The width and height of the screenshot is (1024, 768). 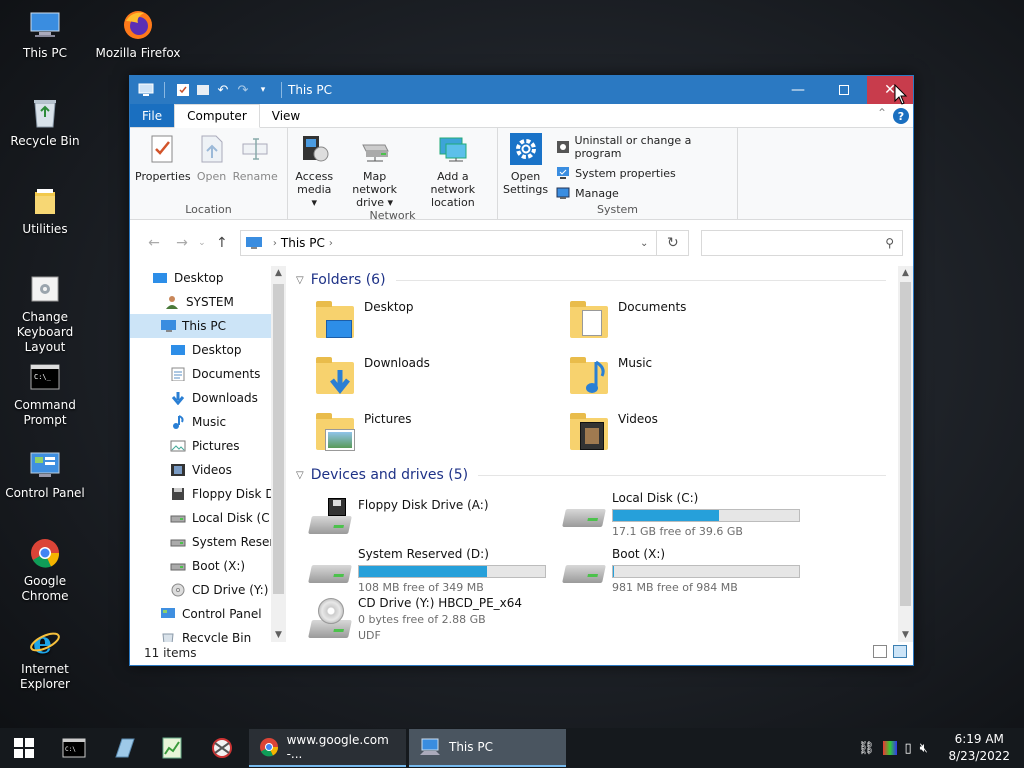 I want to click on forward-button: →, so click(x=182, y=243).